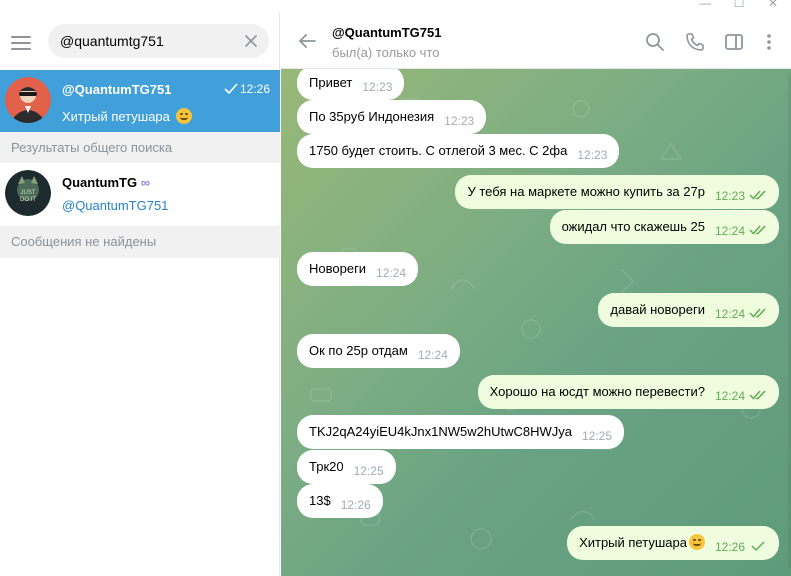 This screenshot has height=576, width=791. Describe the element at coordinates (372, 116) in the screenshot. I see `message-text: По 35руб Индонезия` at that location.